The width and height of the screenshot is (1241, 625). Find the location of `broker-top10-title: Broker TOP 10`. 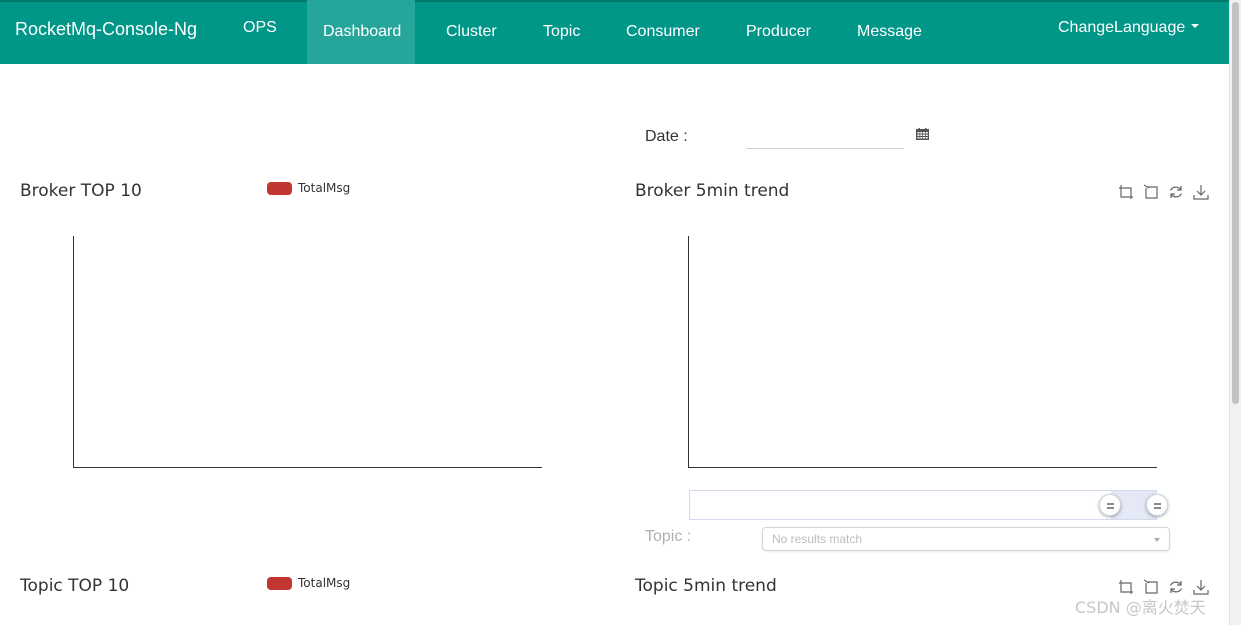

broker-top10-title: Broker TOP 10 is located at coordinates (81, 191).